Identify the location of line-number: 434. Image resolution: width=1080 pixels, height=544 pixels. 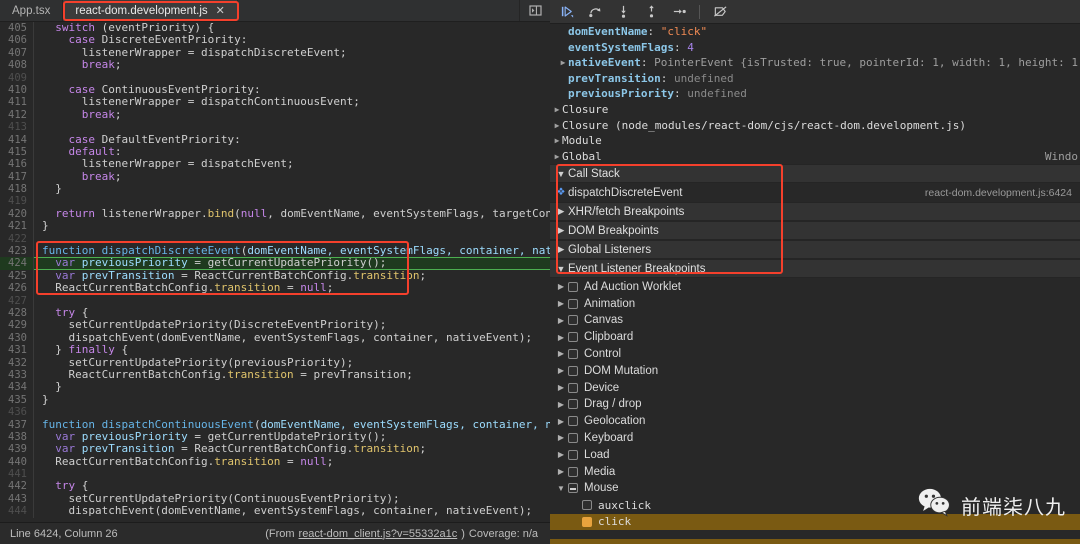
(17, 387).